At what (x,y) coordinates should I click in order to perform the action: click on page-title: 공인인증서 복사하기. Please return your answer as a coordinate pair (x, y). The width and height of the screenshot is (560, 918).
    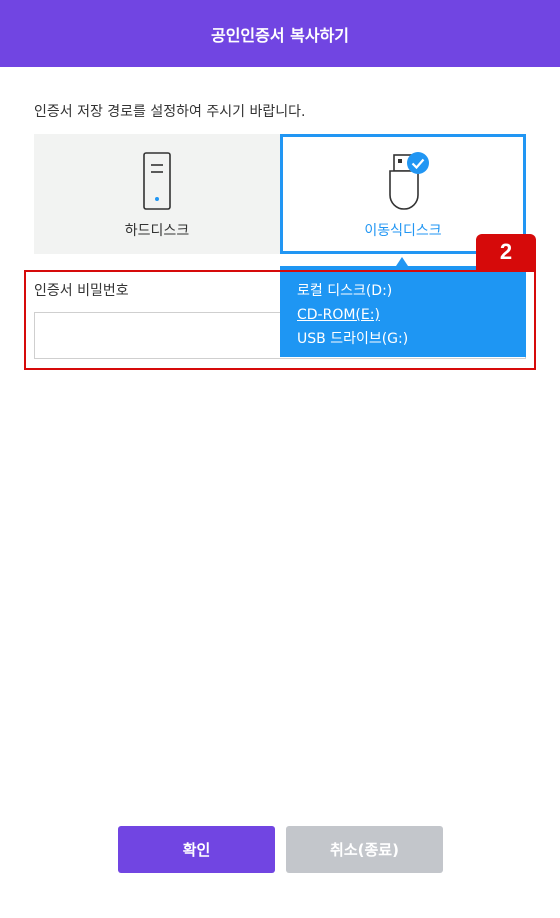
    Looking at the image, I should click on (280, 35).